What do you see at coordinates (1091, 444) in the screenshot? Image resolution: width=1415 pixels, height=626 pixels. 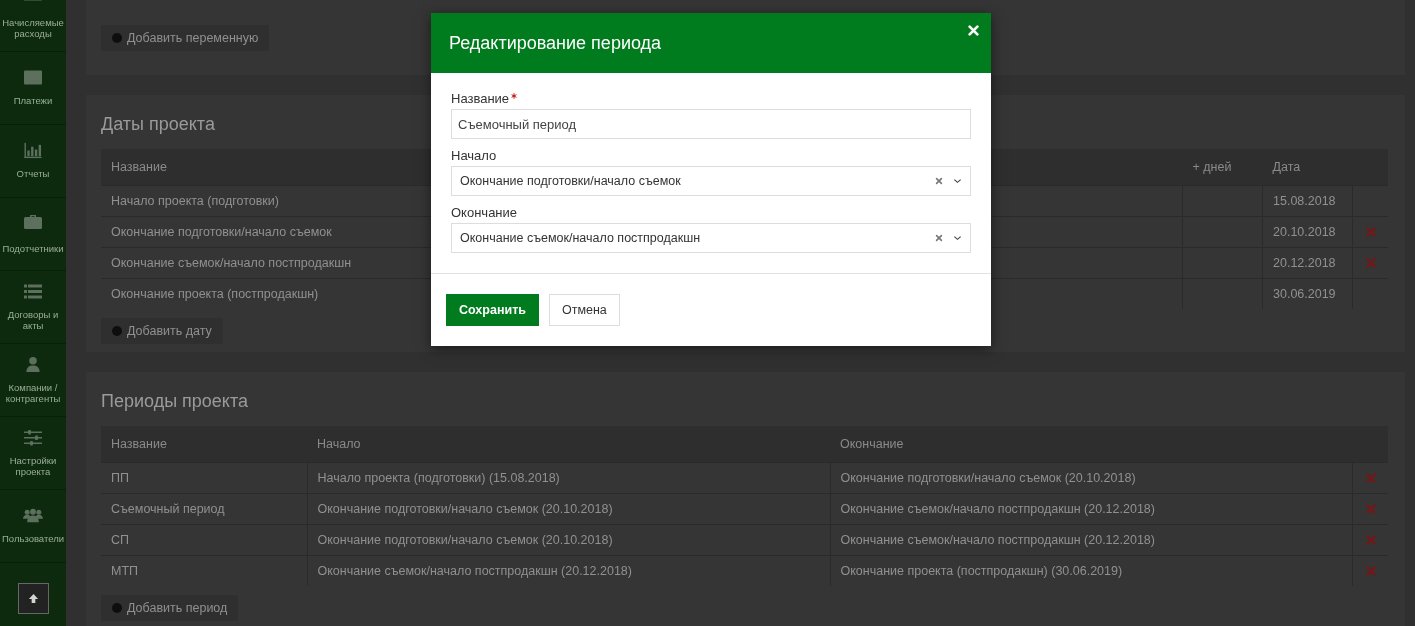 I see `column-header: Окончание` at bounding box center [1091, 444].